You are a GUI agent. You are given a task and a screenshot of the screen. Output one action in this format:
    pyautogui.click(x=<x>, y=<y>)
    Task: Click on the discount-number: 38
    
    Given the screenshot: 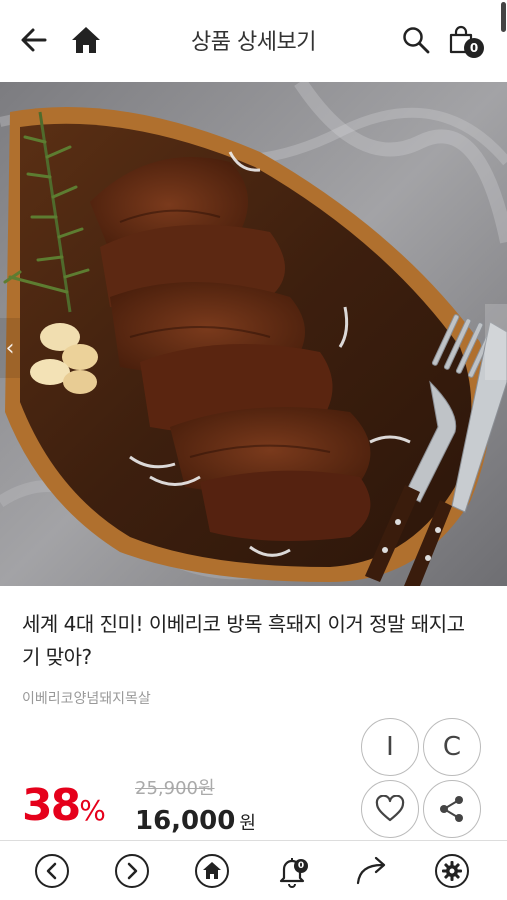 What is the action you would take?
    pyautogui.click(x=51, y=805)
    